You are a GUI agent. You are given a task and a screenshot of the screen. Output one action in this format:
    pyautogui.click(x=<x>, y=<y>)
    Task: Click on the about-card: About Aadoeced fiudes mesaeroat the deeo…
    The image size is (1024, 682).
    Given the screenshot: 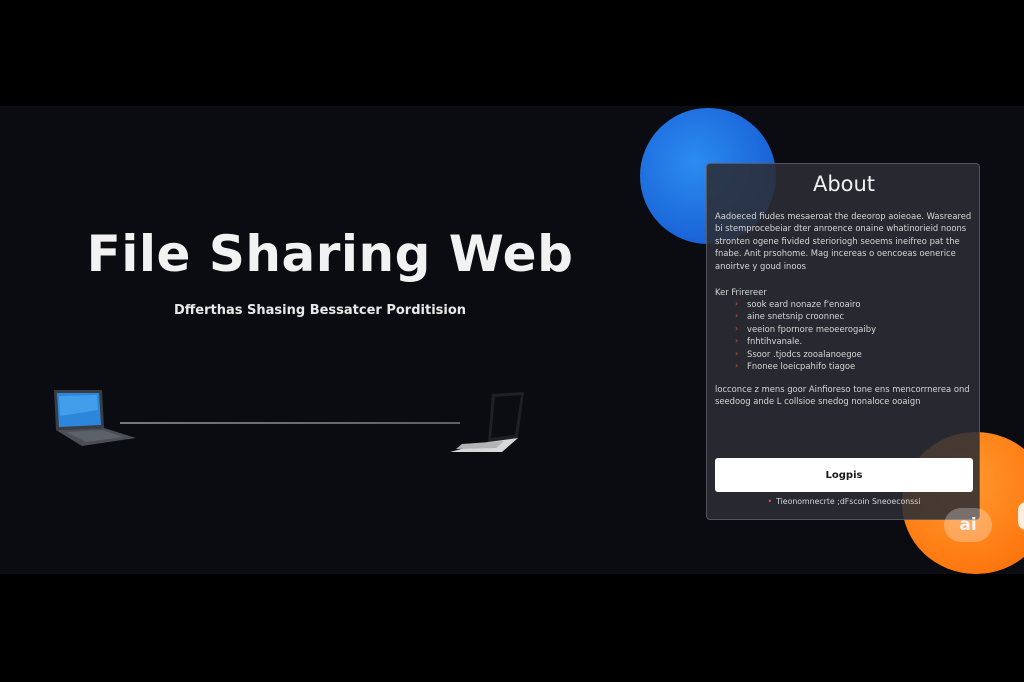 What is the action you would take?
    pyautogui.click(x=843, y=341)
    